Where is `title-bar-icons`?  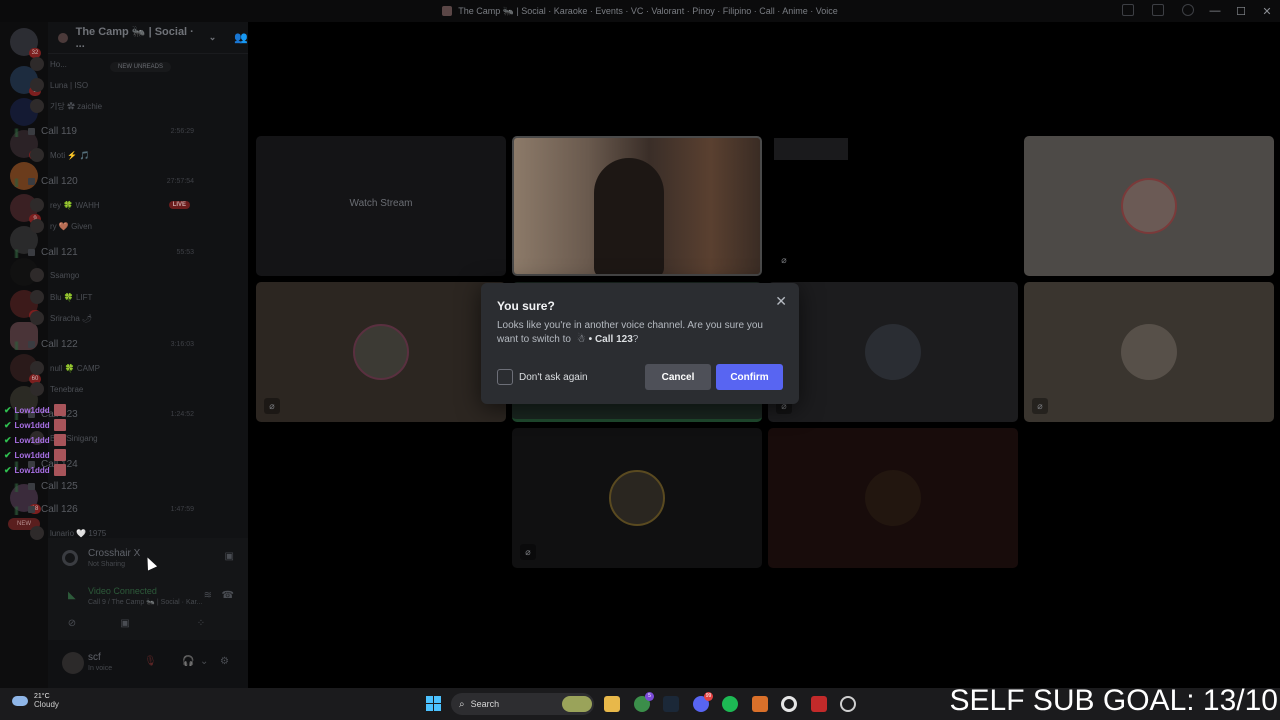
title-bar-icons is located at coordinates (1158, 10).